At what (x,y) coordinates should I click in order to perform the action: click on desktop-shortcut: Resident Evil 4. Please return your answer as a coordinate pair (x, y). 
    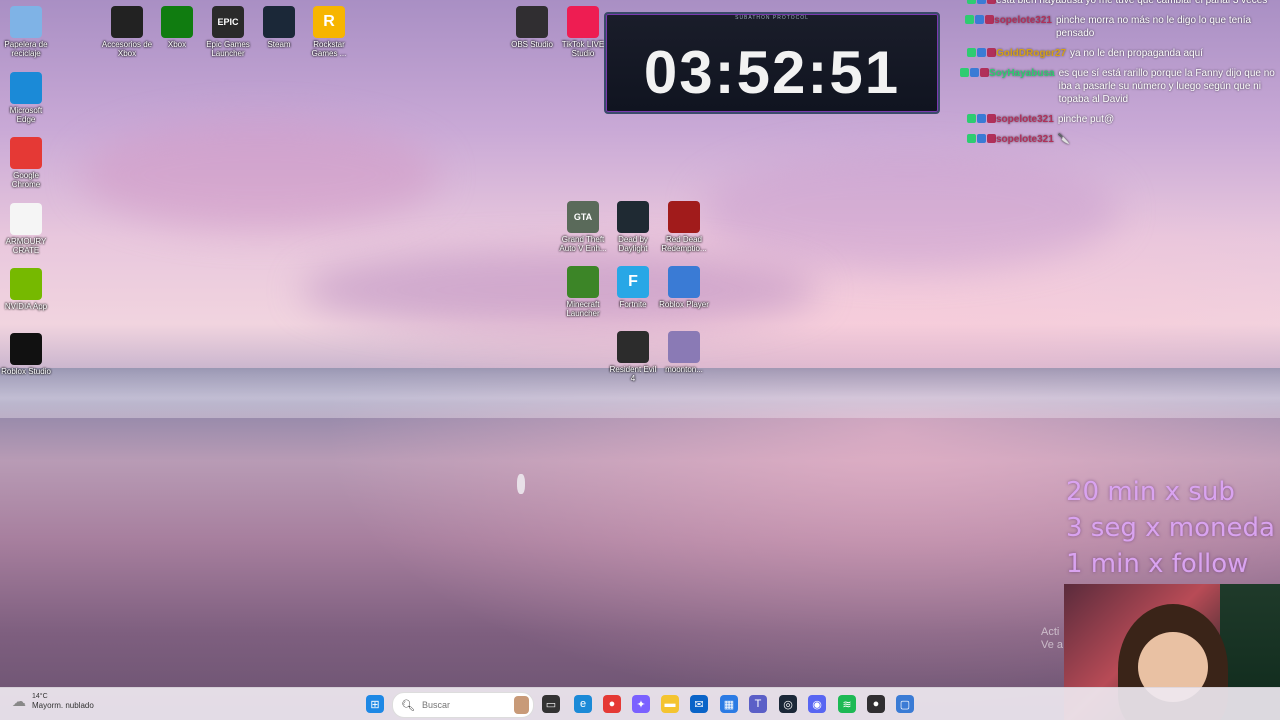
    Looking at the image, I should click on (633, 357).